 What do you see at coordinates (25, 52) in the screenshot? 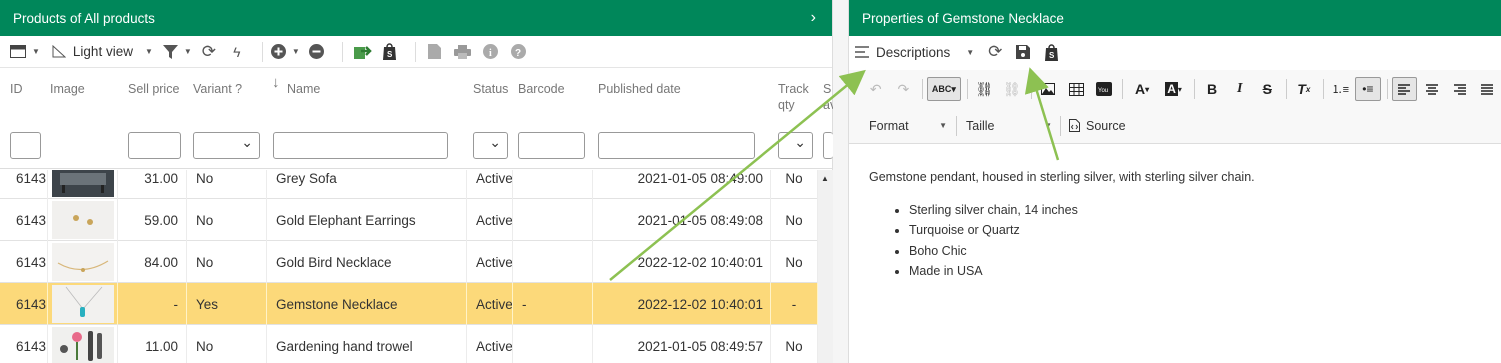
I see `view-layout-button: ▼` at bounding box center [25, 52].